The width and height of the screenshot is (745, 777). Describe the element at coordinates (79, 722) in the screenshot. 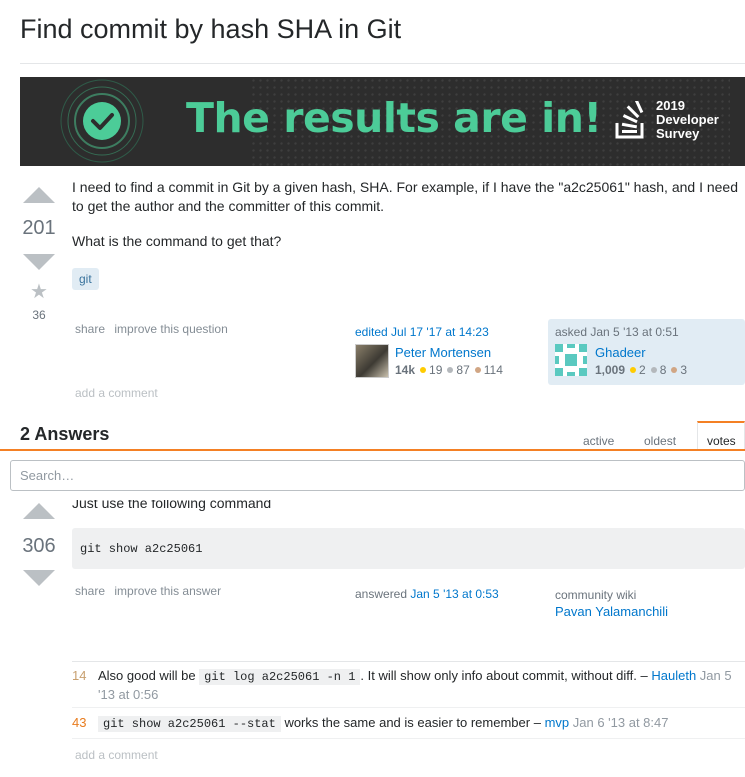

I see `comment-score: 43` at that location.